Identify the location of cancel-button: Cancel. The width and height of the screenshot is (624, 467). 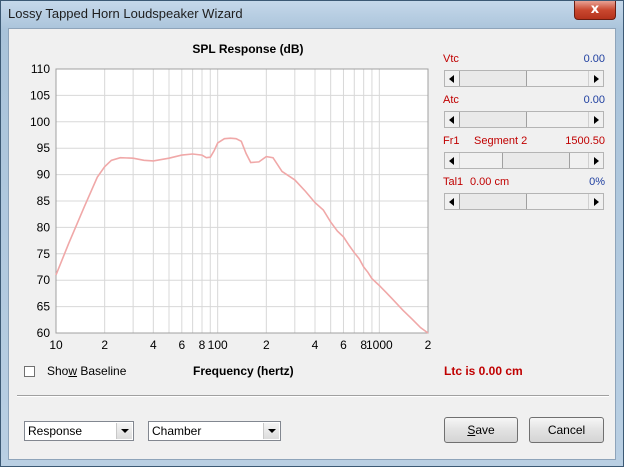
(566, 430).